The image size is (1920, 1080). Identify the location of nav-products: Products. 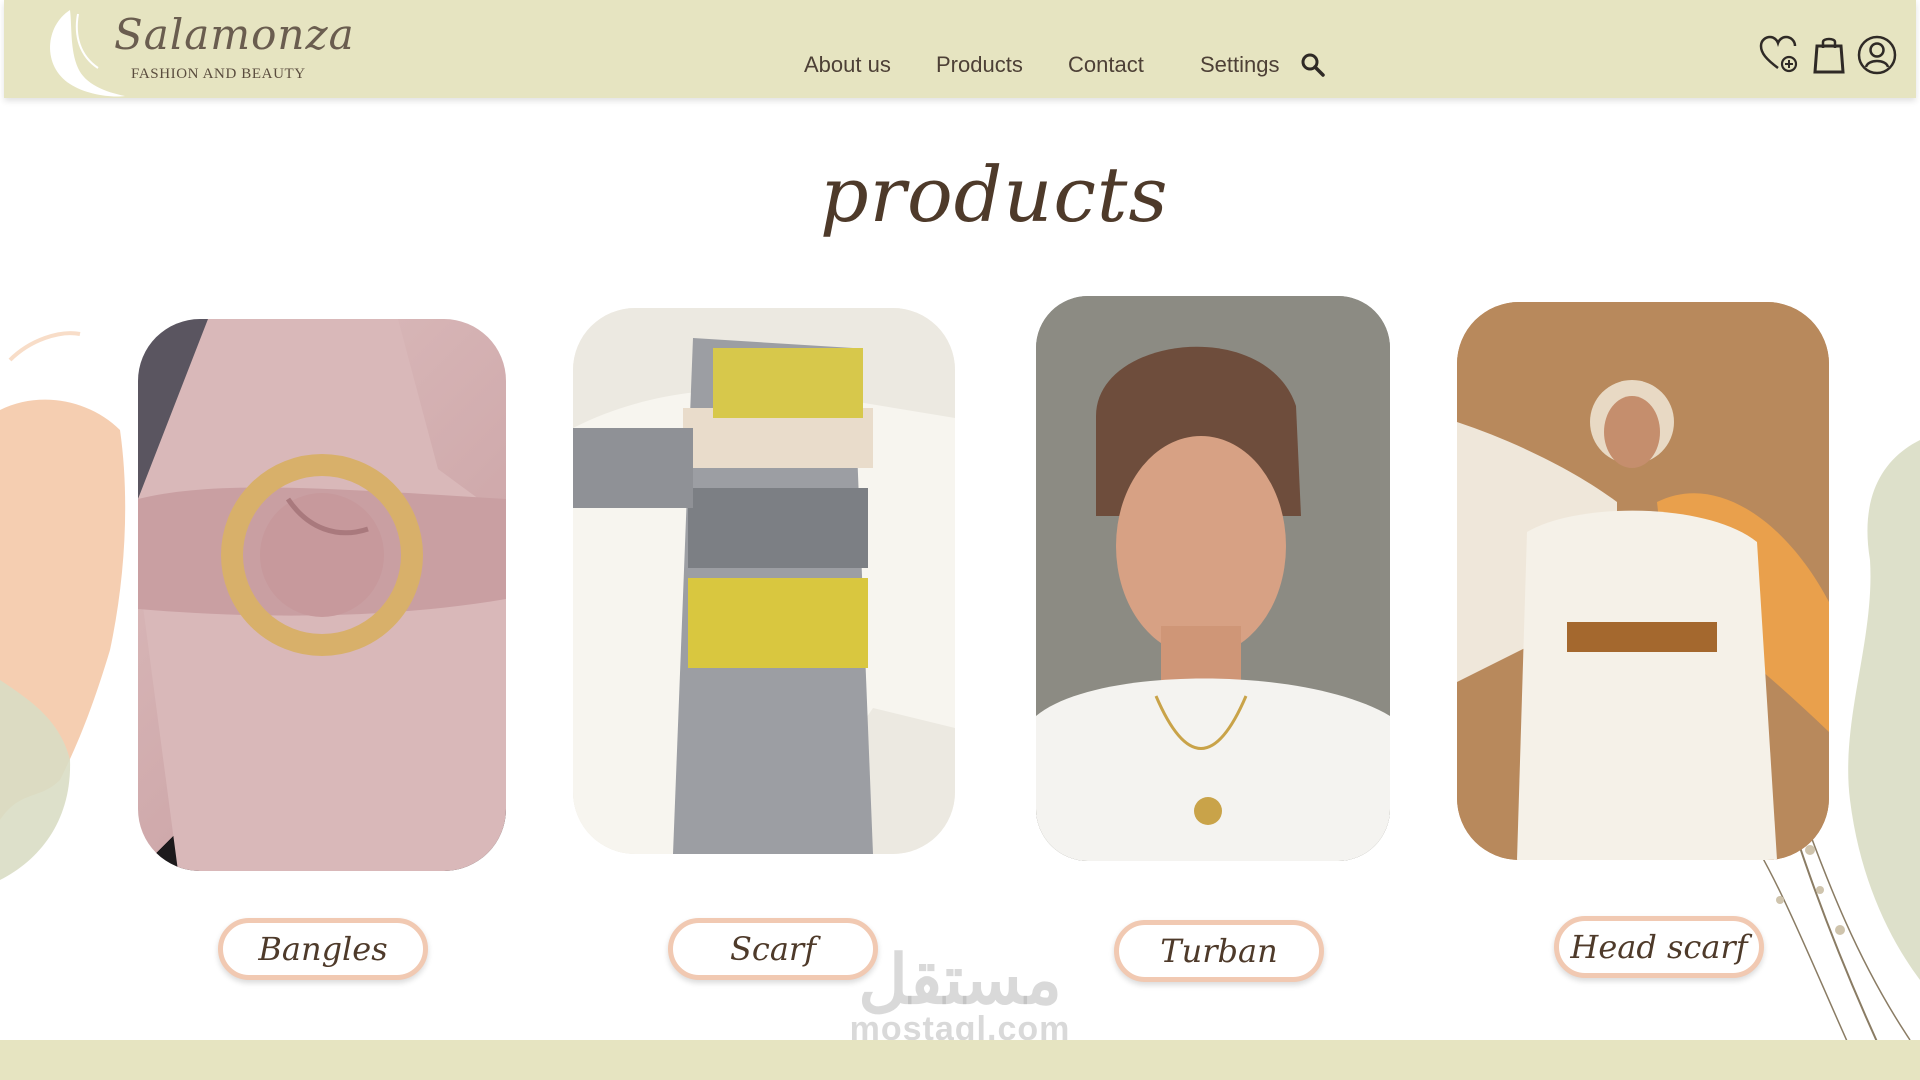
(979, 65).